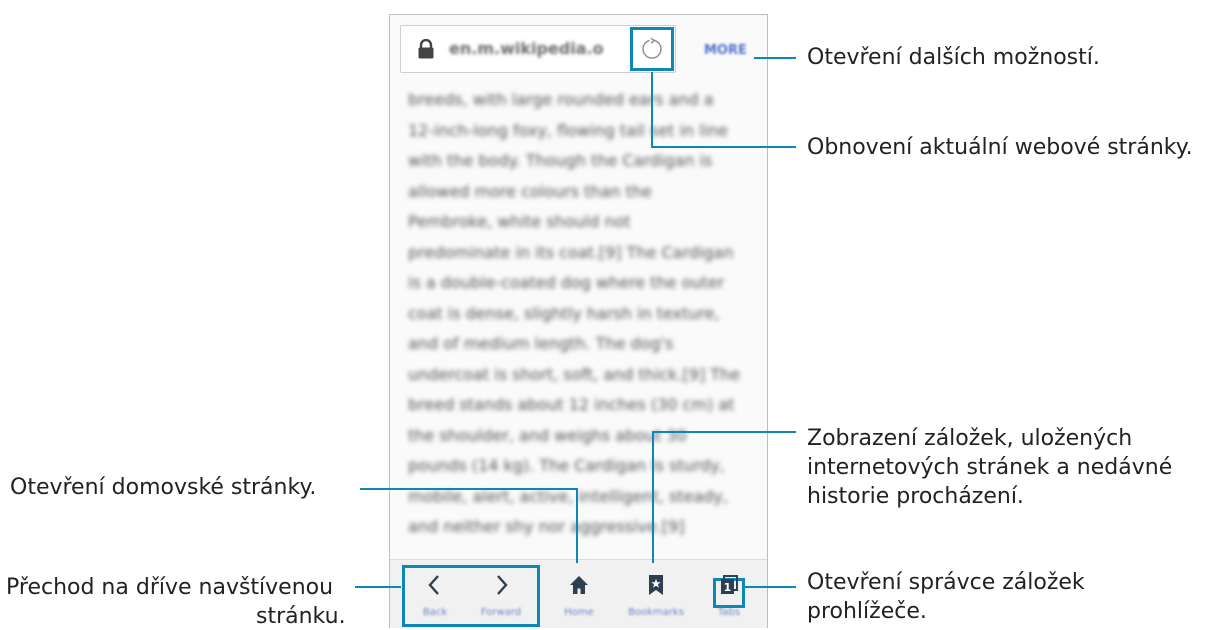 The image size is (1210, 630). Describe the element at coordinates (656, 612) in the screenshot. I see `bookmarks-label: Bookmarks` at that location.